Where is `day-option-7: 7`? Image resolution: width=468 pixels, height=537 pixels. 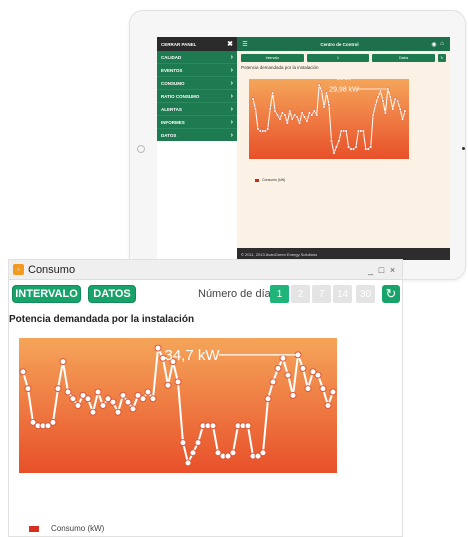 day-option-7: 7 is located at coordinates (321, 294).